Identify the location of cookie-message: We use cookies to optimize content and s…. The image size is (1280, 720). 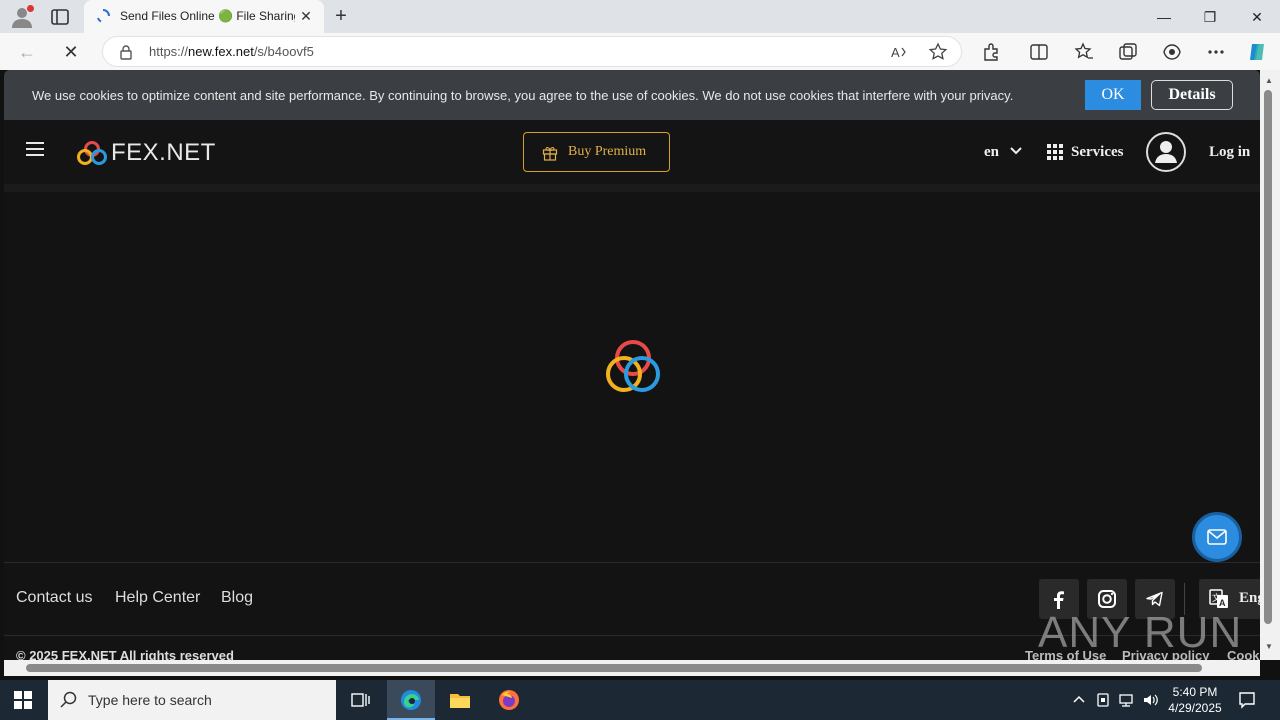
(523, 95).